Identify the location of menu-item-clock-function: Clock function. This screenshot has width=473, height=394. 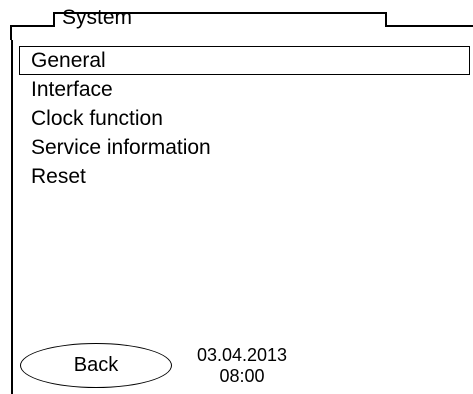
(244, 118).